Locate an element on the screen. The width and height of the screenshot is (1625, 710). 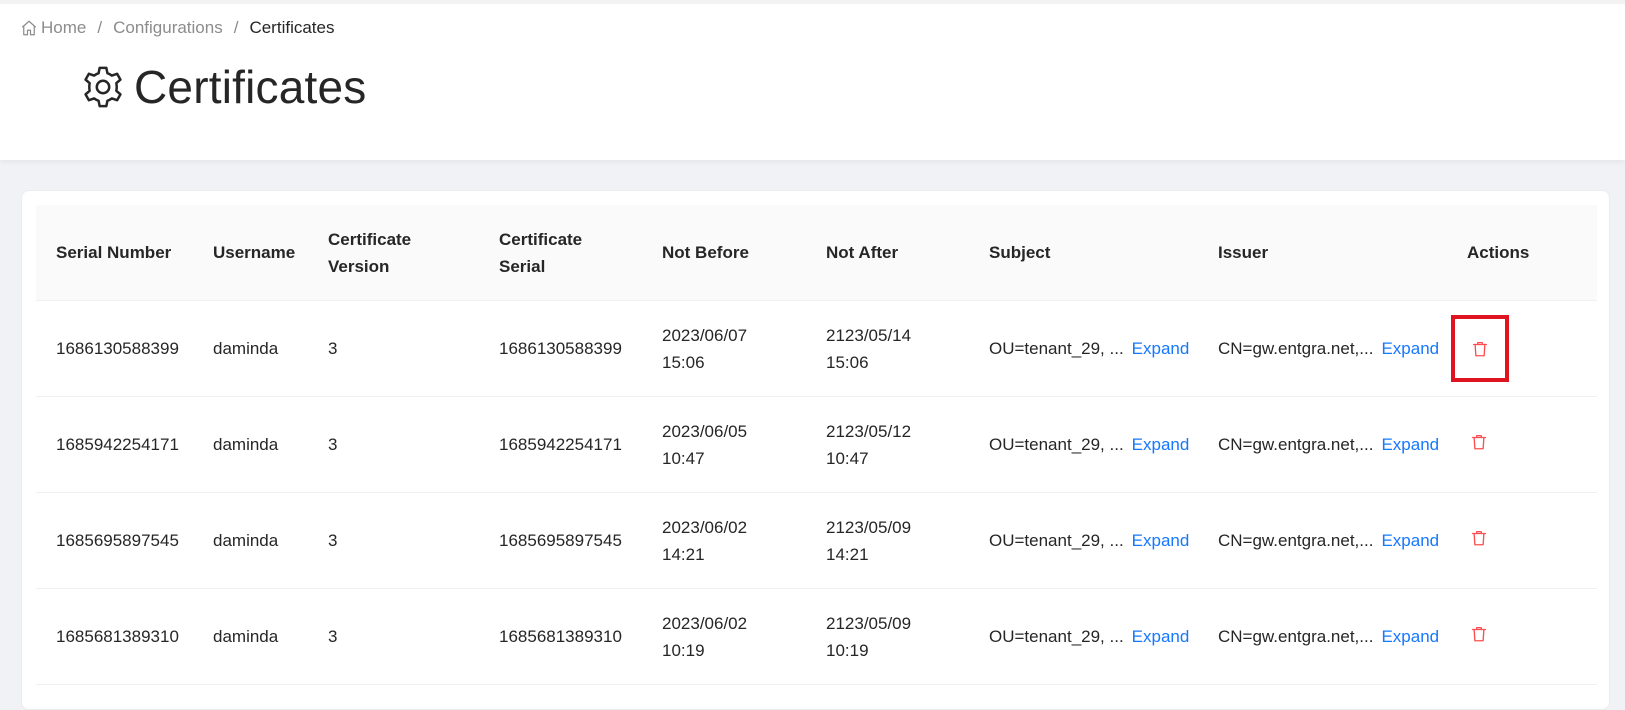
not-before-time: 10:19 is located at coordinates (683, 650).